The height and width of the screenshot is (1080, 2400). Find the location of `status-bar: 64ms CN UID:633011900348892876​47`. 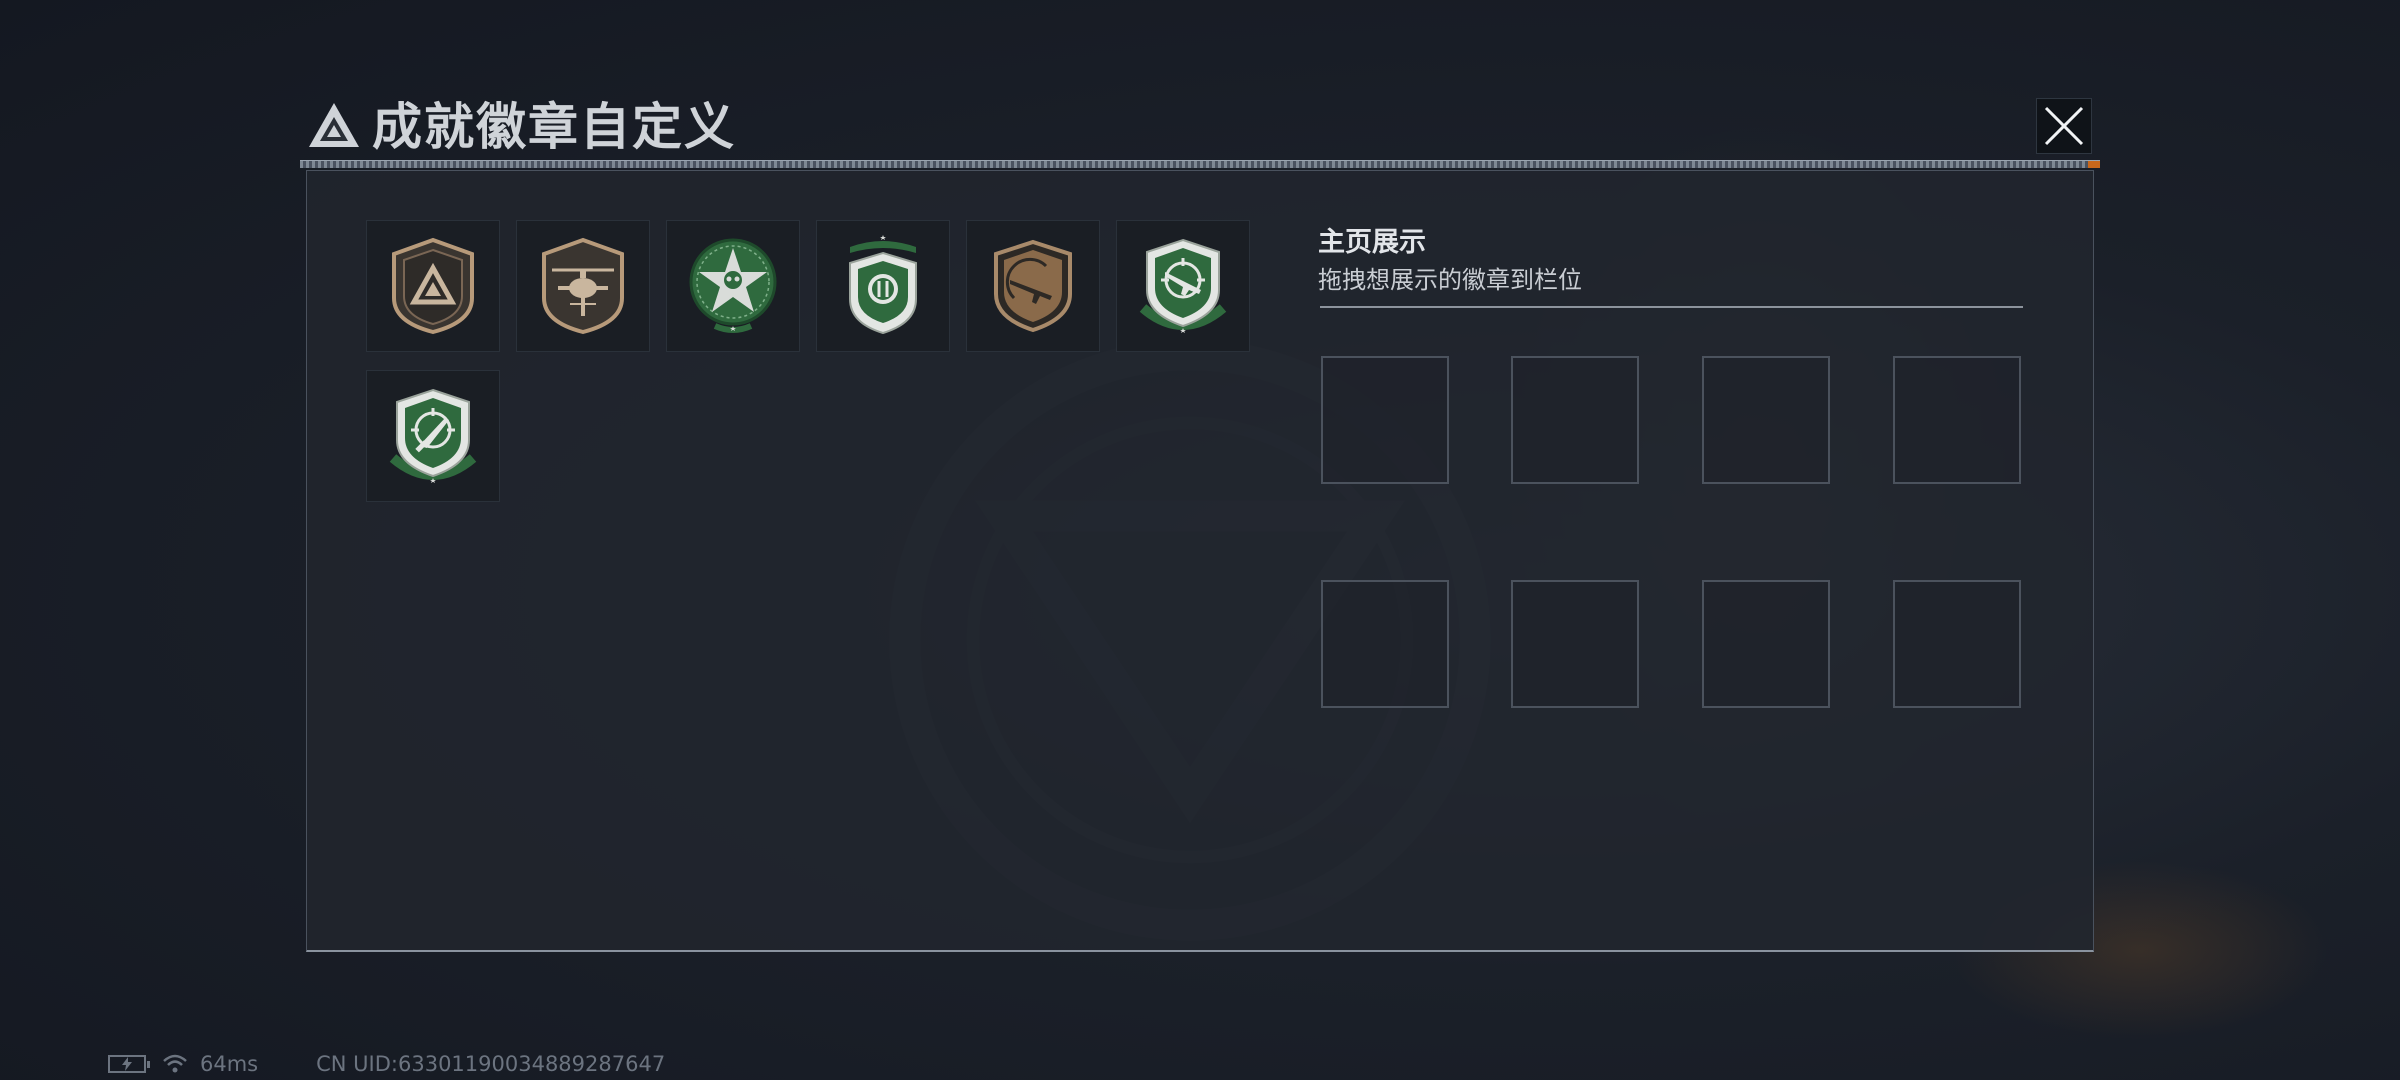

status-bar: 64ms CN UID:633011900348892876​47 is located at coordinates (386, 1064).